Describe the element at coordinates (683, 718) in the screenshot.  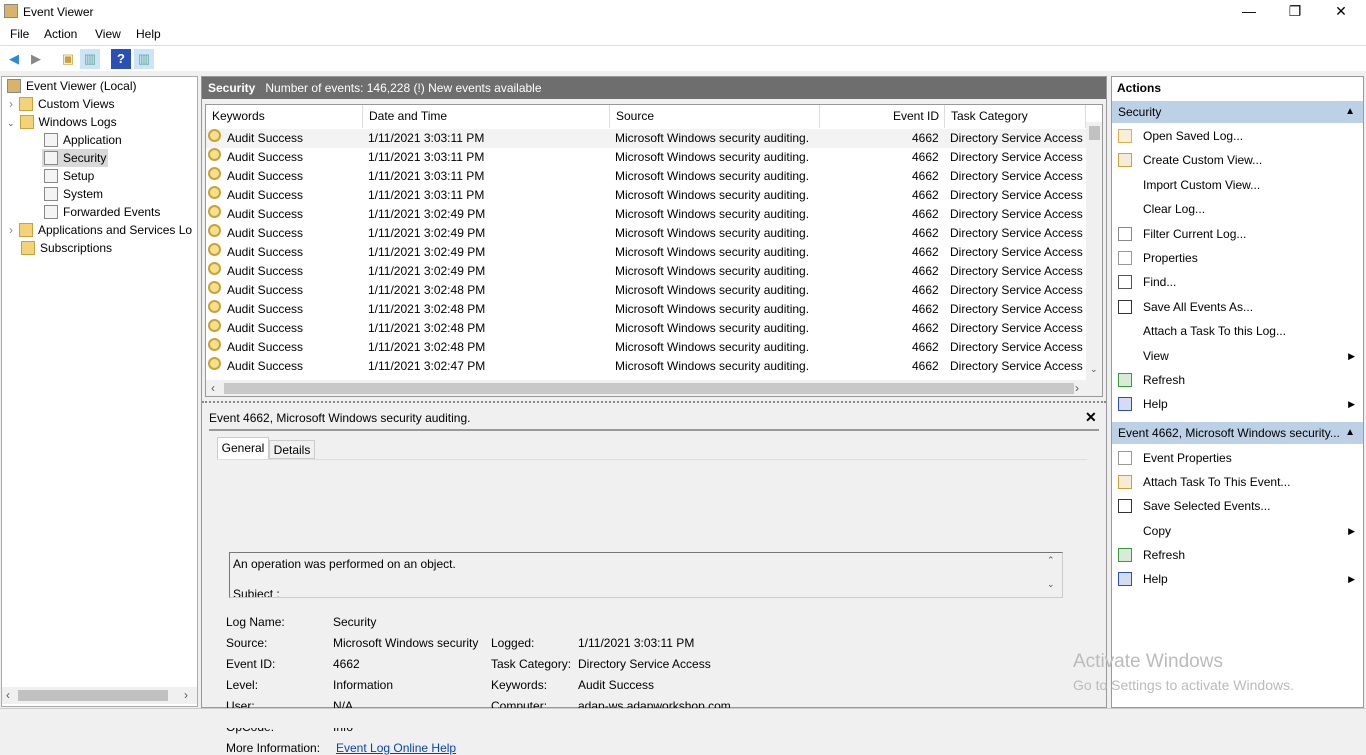
I see `status-bar` at that location.